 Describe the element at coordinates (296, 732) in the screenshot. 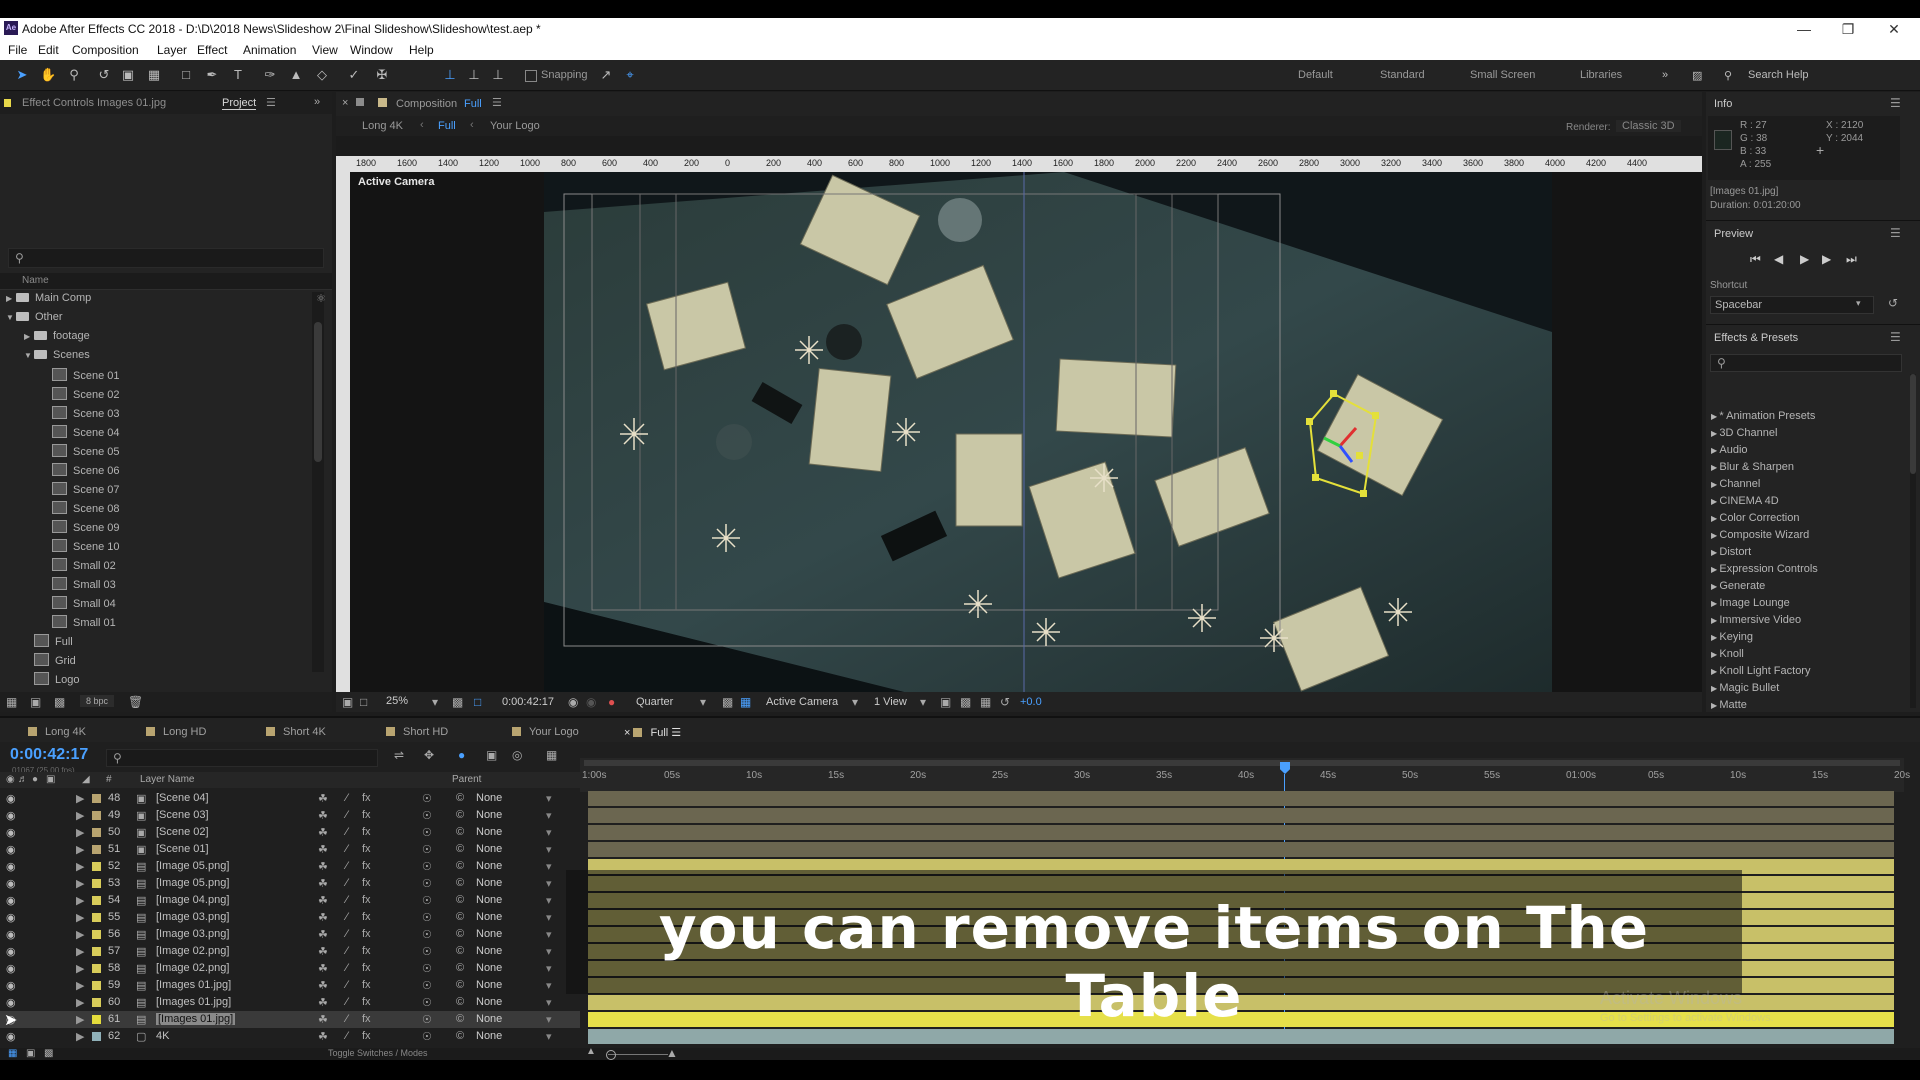

I see `timeline-tab: Short 4K` at that location.